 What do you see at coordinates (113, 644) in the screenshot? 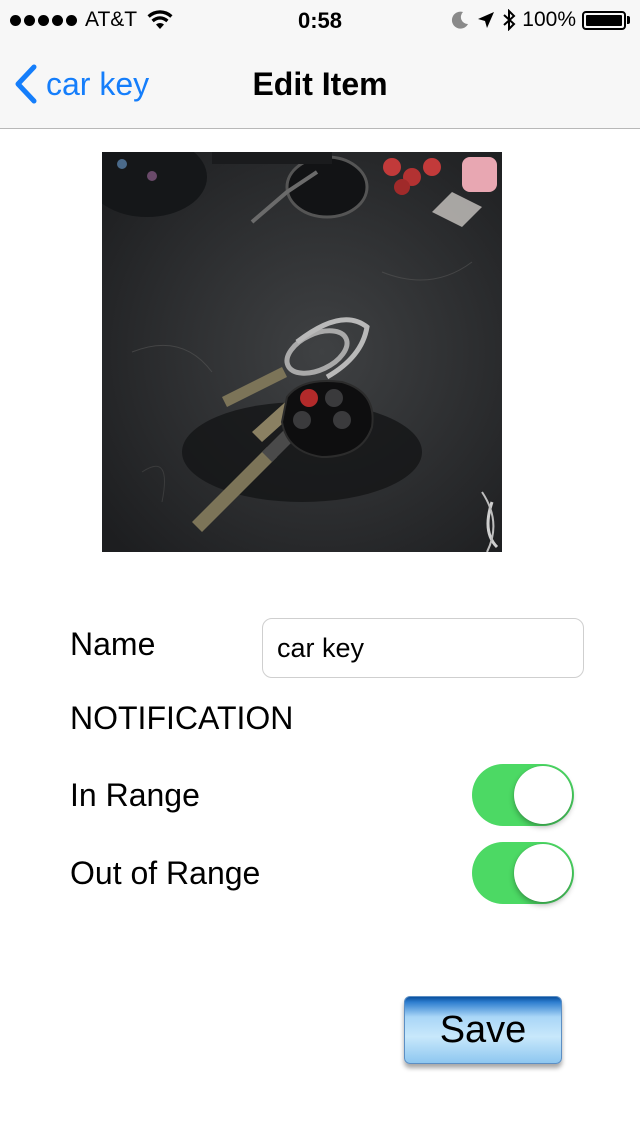
I see `name-label: Name` at bounding box center [113, 644].